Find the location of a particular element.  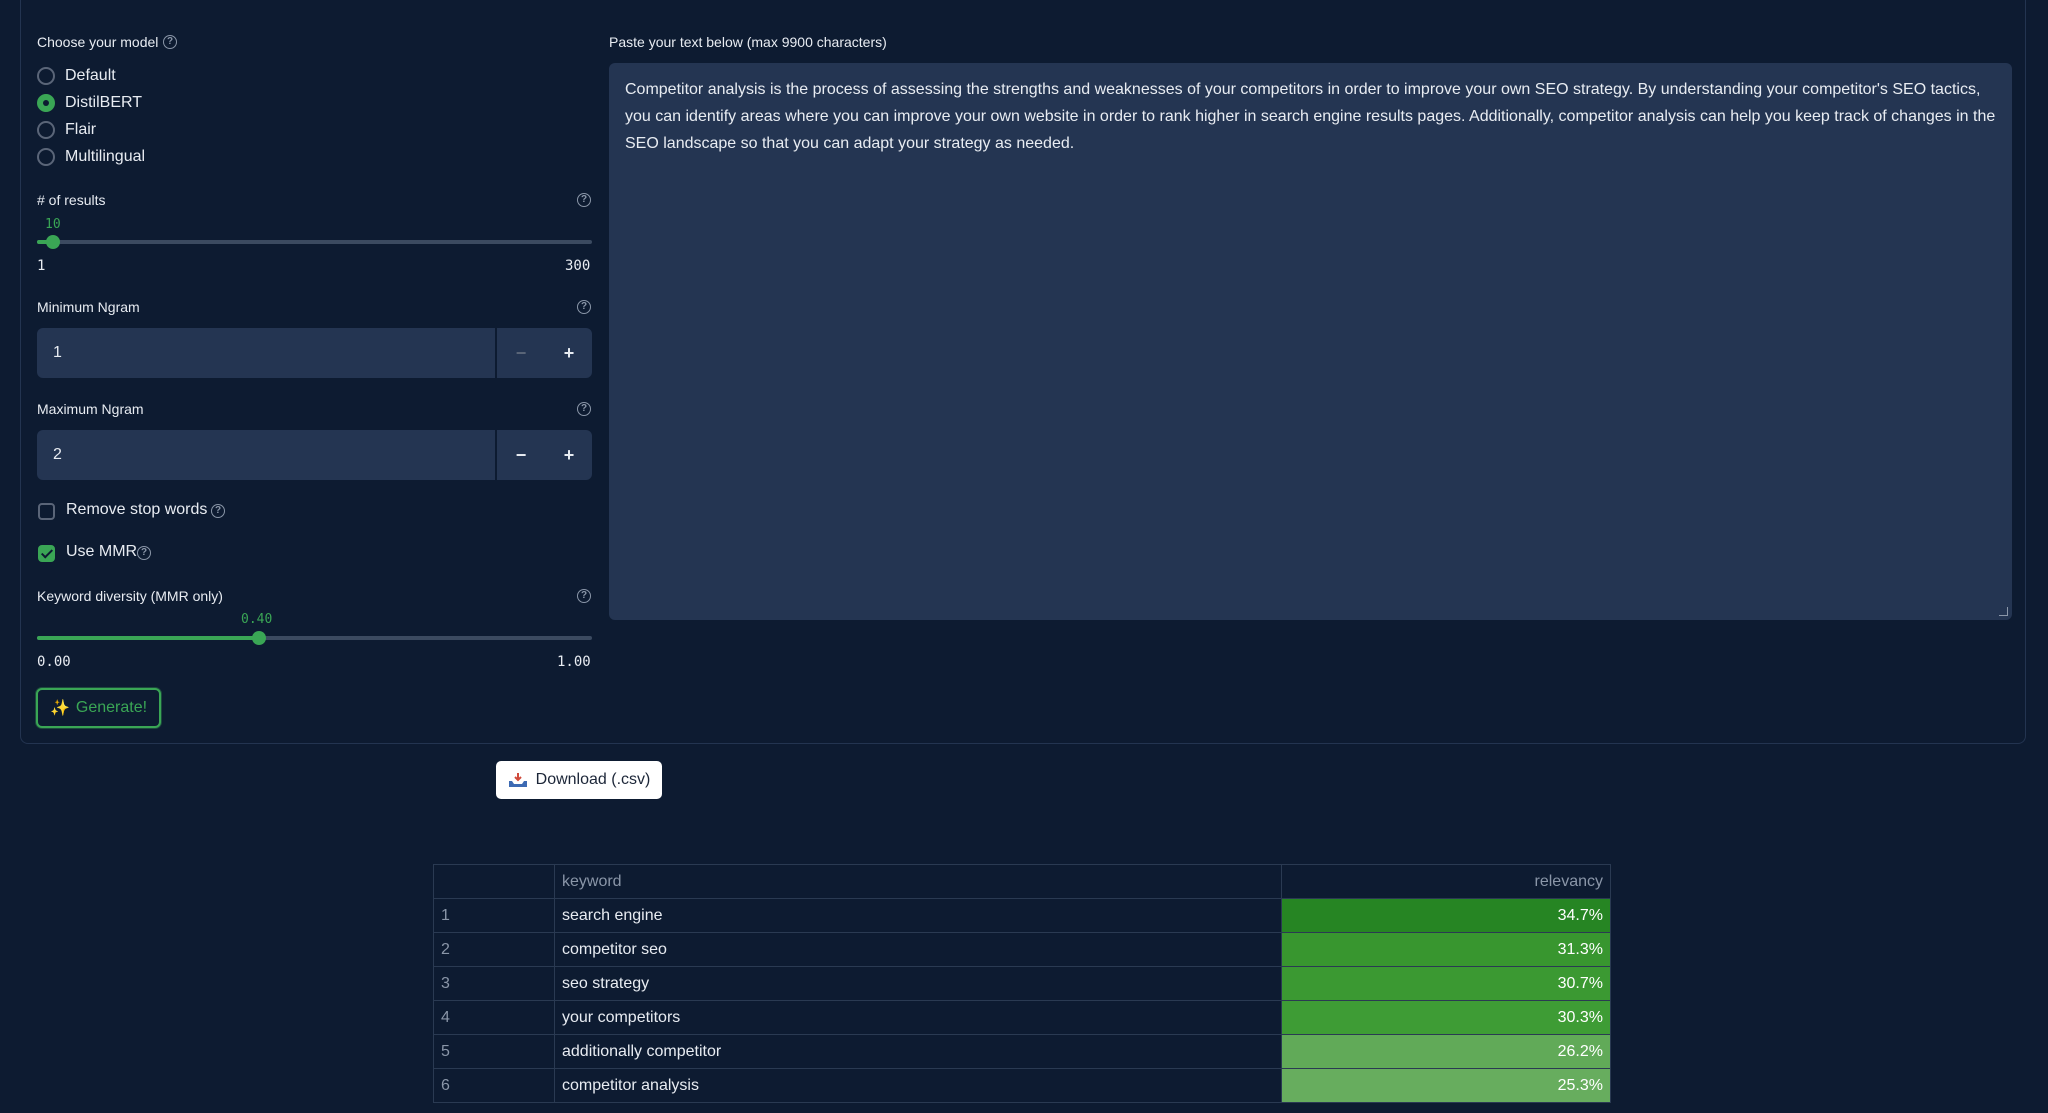

resize-grip-icon is located at coordinates (2003, 611).